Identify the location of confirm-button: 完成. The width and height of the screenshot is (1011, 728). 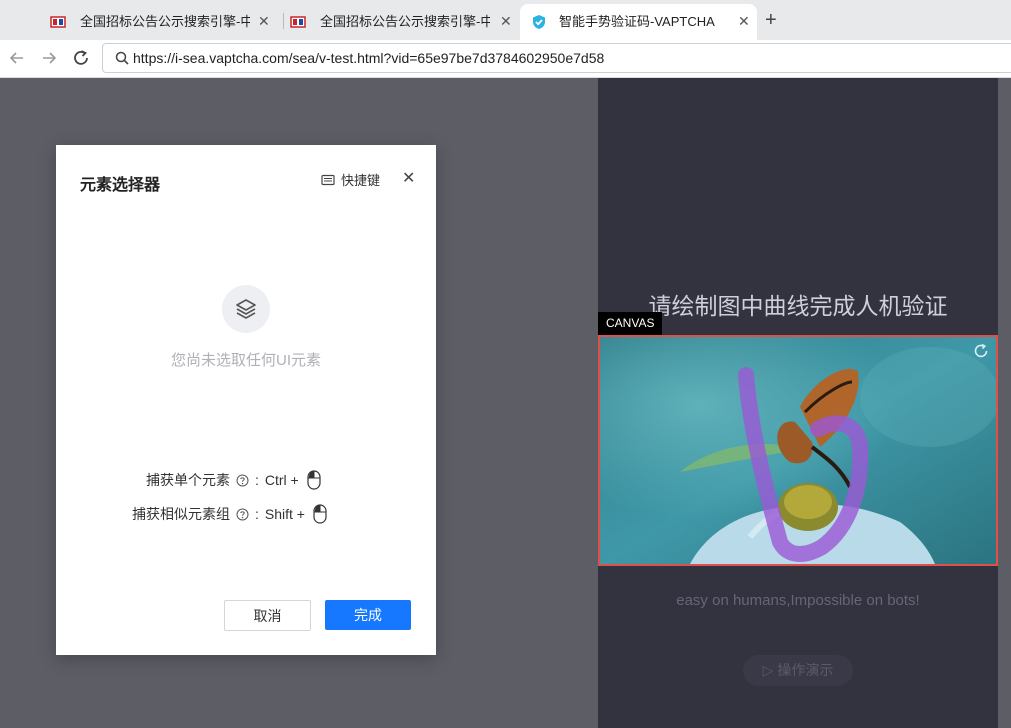
(368, 615).